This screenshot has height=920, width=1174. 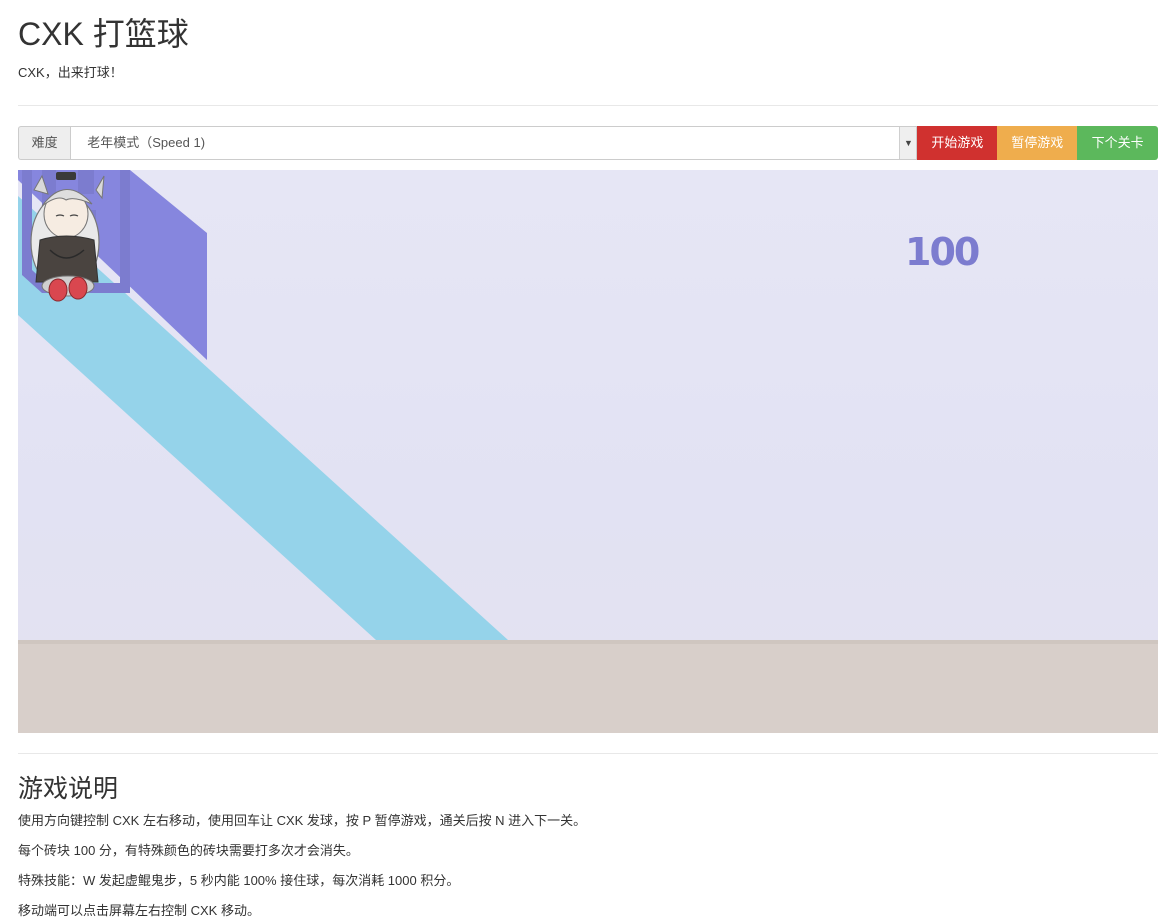 I want to click on header-divider, so click(x=588, y=105).